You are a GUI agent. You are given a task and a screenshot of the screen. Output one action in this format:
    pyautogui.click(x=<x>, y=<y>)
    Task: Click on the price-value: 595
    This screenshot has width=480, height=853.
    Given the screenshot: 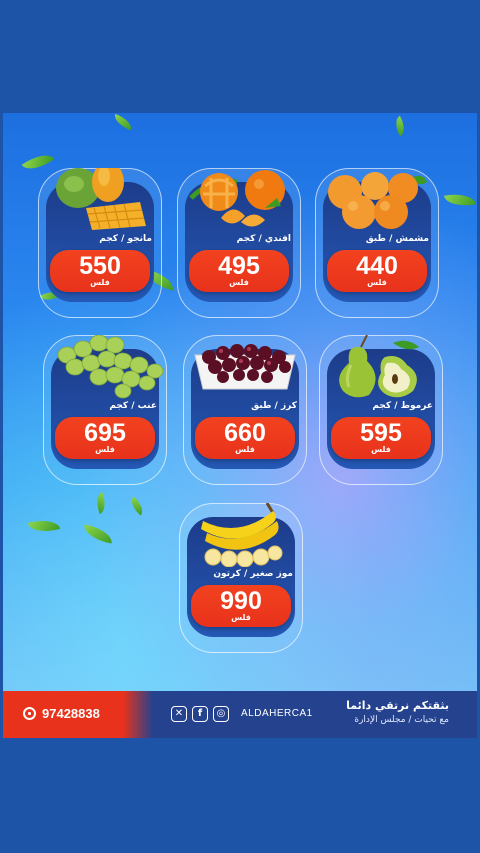 What is the action you would take?
    pyautogui.click(x=381, y=433)
    